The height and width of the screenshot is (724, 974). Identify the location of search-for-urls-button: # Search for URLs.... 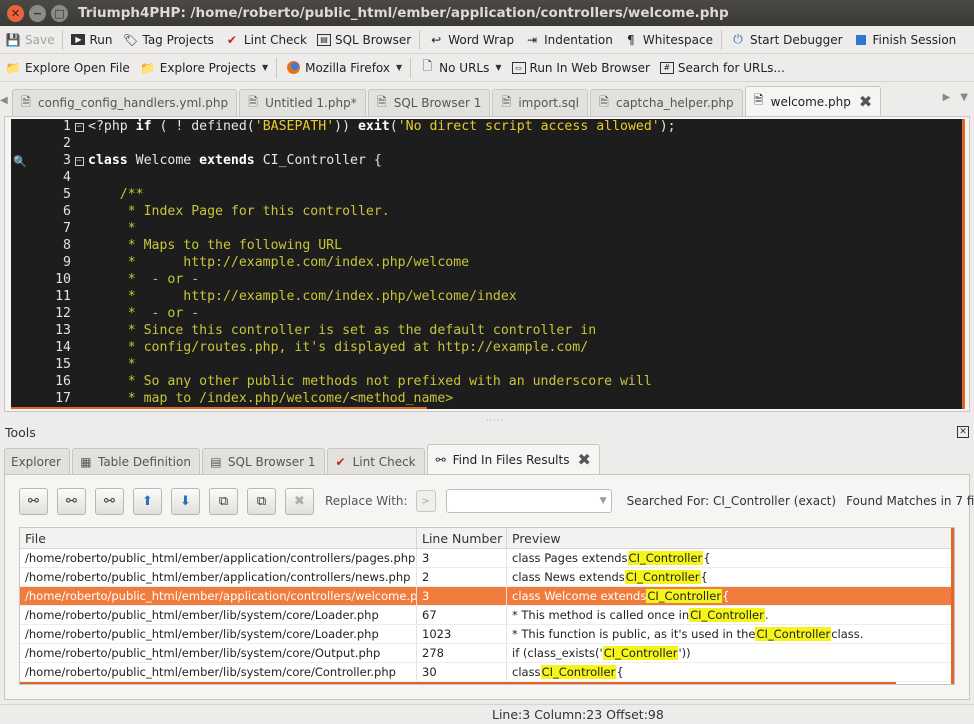
(722, 68).